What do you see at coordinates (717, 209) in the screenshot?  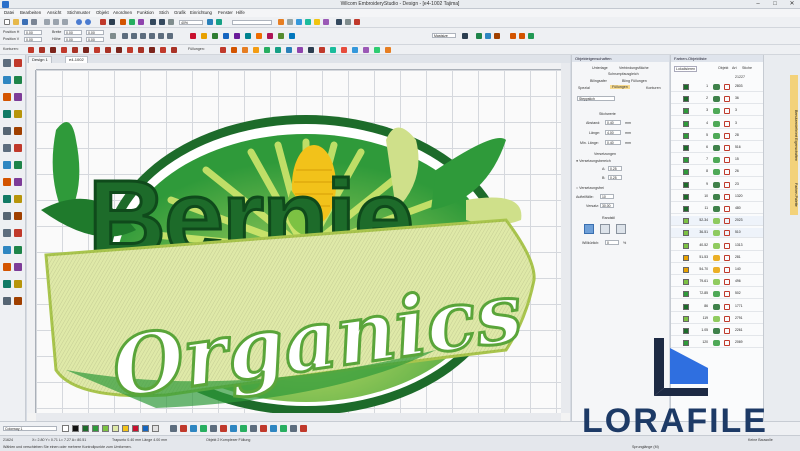 I see `object-list-row: 11 480` at bounding box center [717, 209].